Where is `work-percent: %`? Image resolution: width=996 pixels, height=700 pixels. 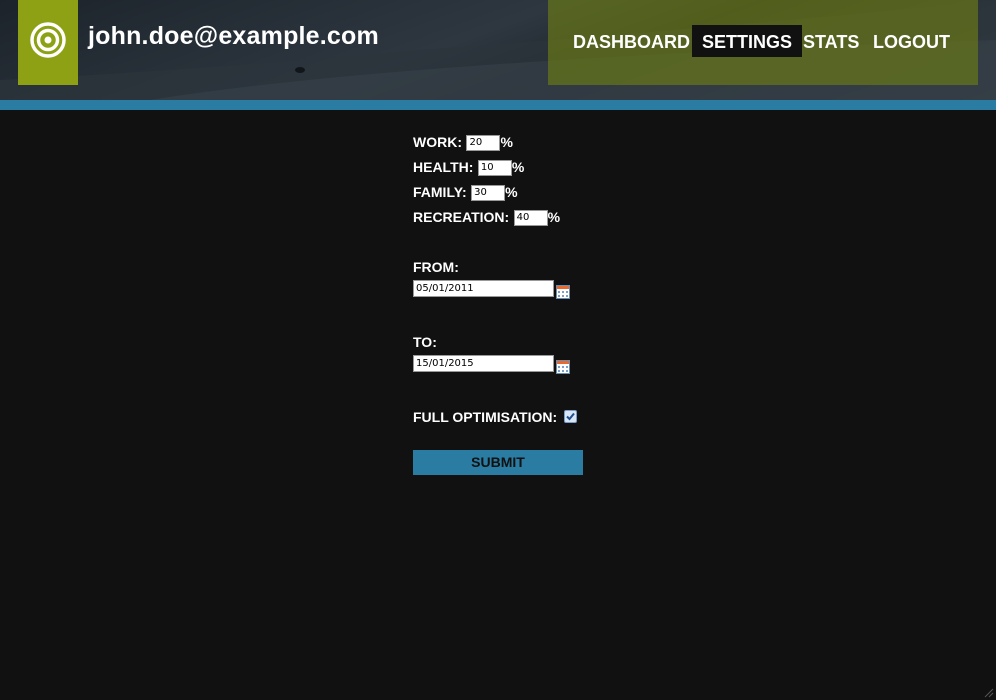
work-percent: % is located at coordinates (506, 142).